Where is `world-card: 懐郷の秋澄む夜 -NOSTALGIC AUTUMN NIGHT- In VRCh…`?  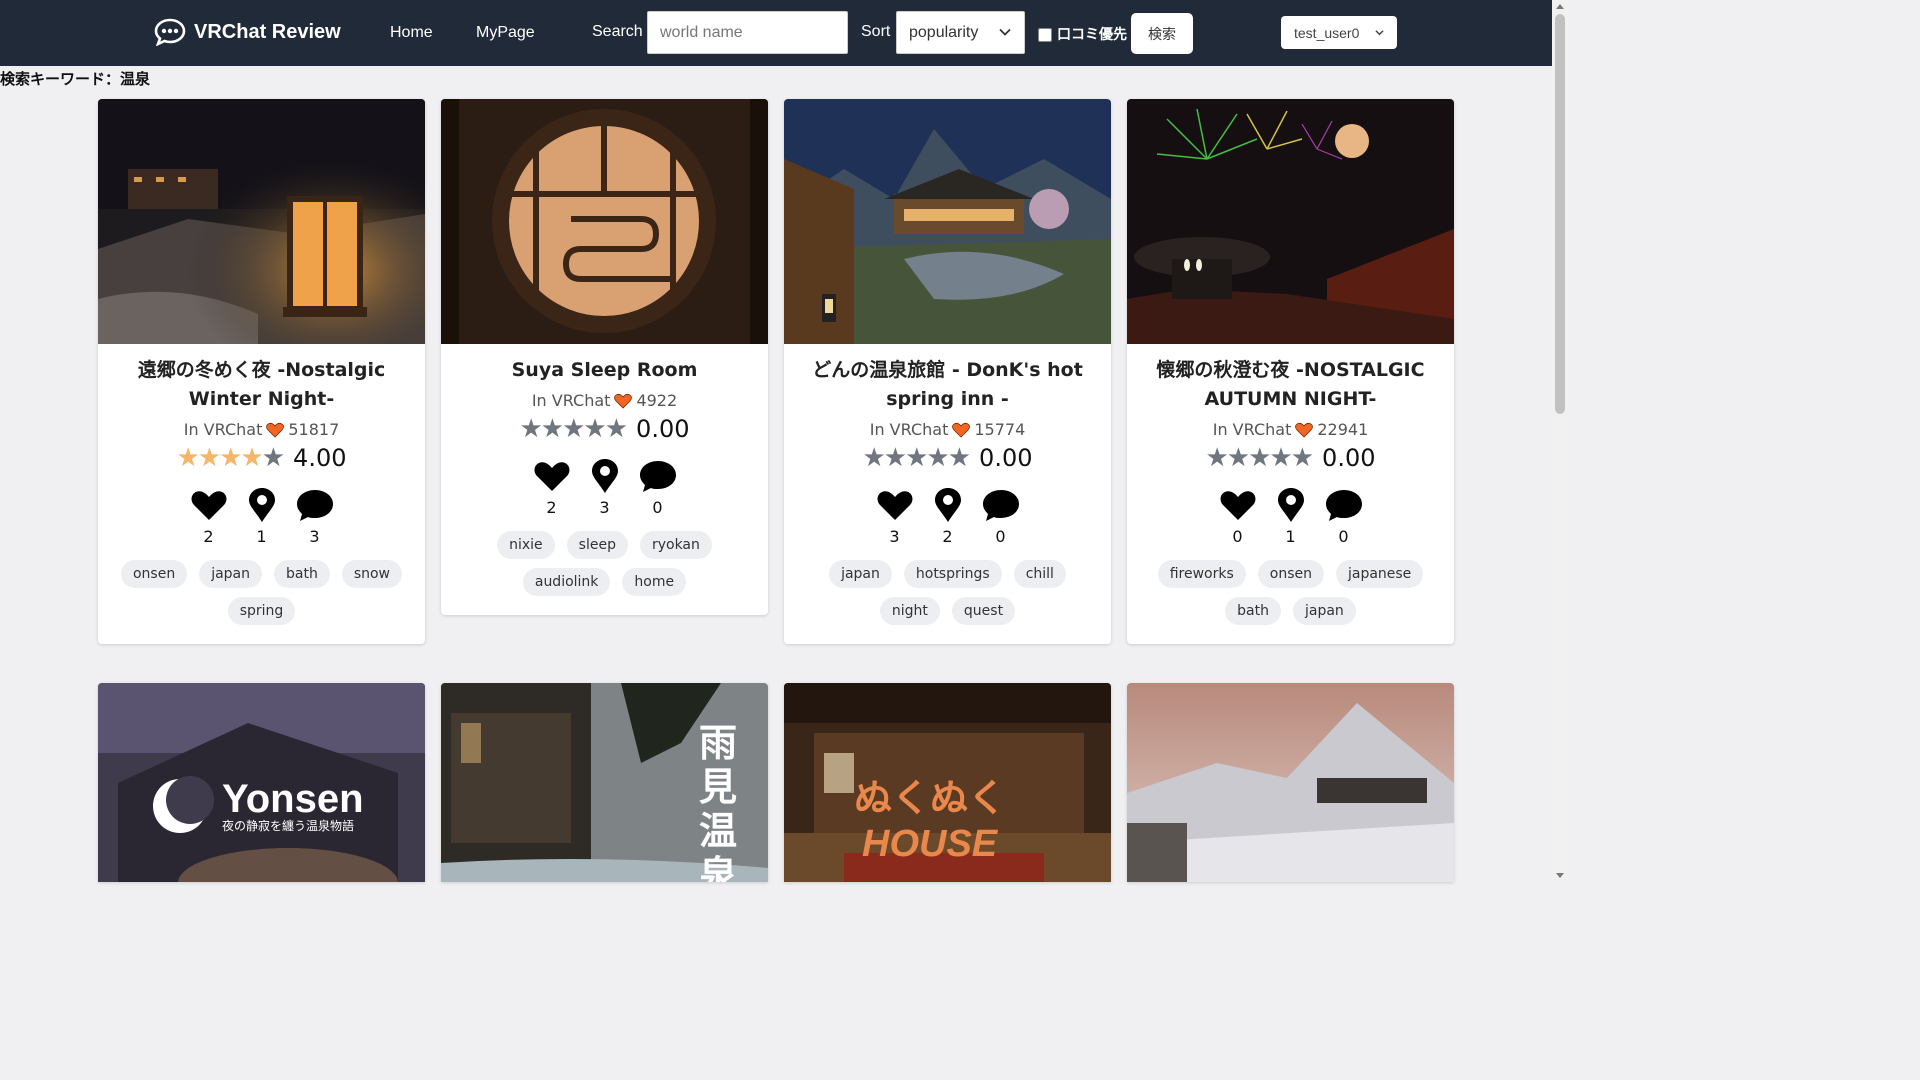 world-card: 懐郷の秋澄む夜 -NOSTALGIC AUTUMN NIGHT- In VRCh… is located at coordinates (1290, 371).